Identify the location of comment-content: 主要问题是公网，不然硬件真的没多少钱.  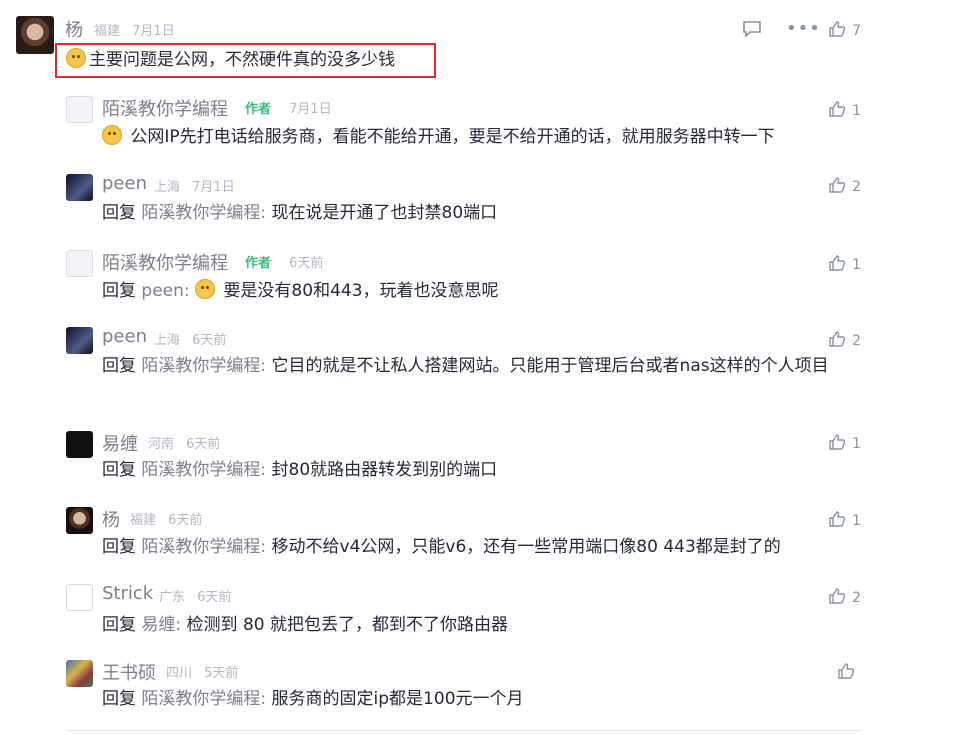
(230, 60).